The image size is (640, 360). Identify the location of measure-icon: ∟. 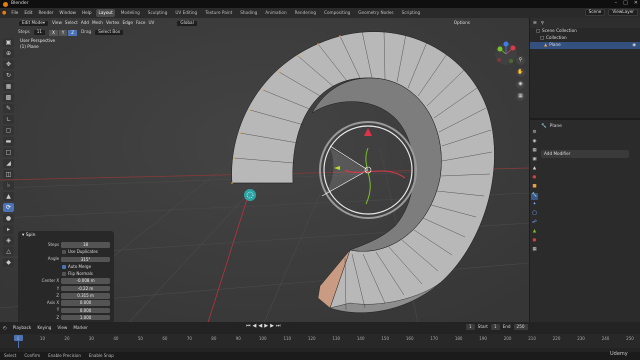
(8, 119).